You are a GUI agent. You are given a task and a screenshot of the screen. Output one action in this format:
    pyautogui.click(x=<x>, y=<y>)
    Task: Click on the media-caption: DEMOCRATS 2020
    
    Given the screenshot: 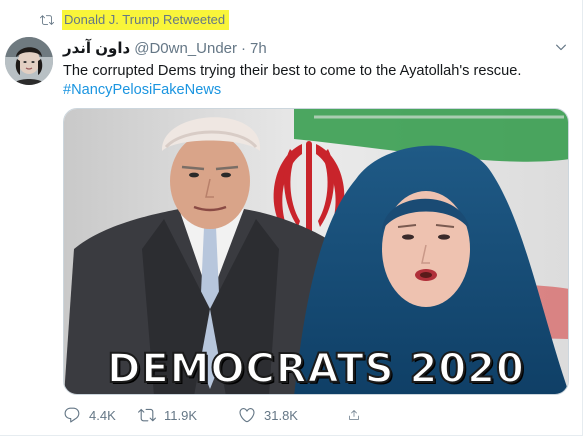 What is the action you would take?
    pyautogui.click(x=315, y=369)
    